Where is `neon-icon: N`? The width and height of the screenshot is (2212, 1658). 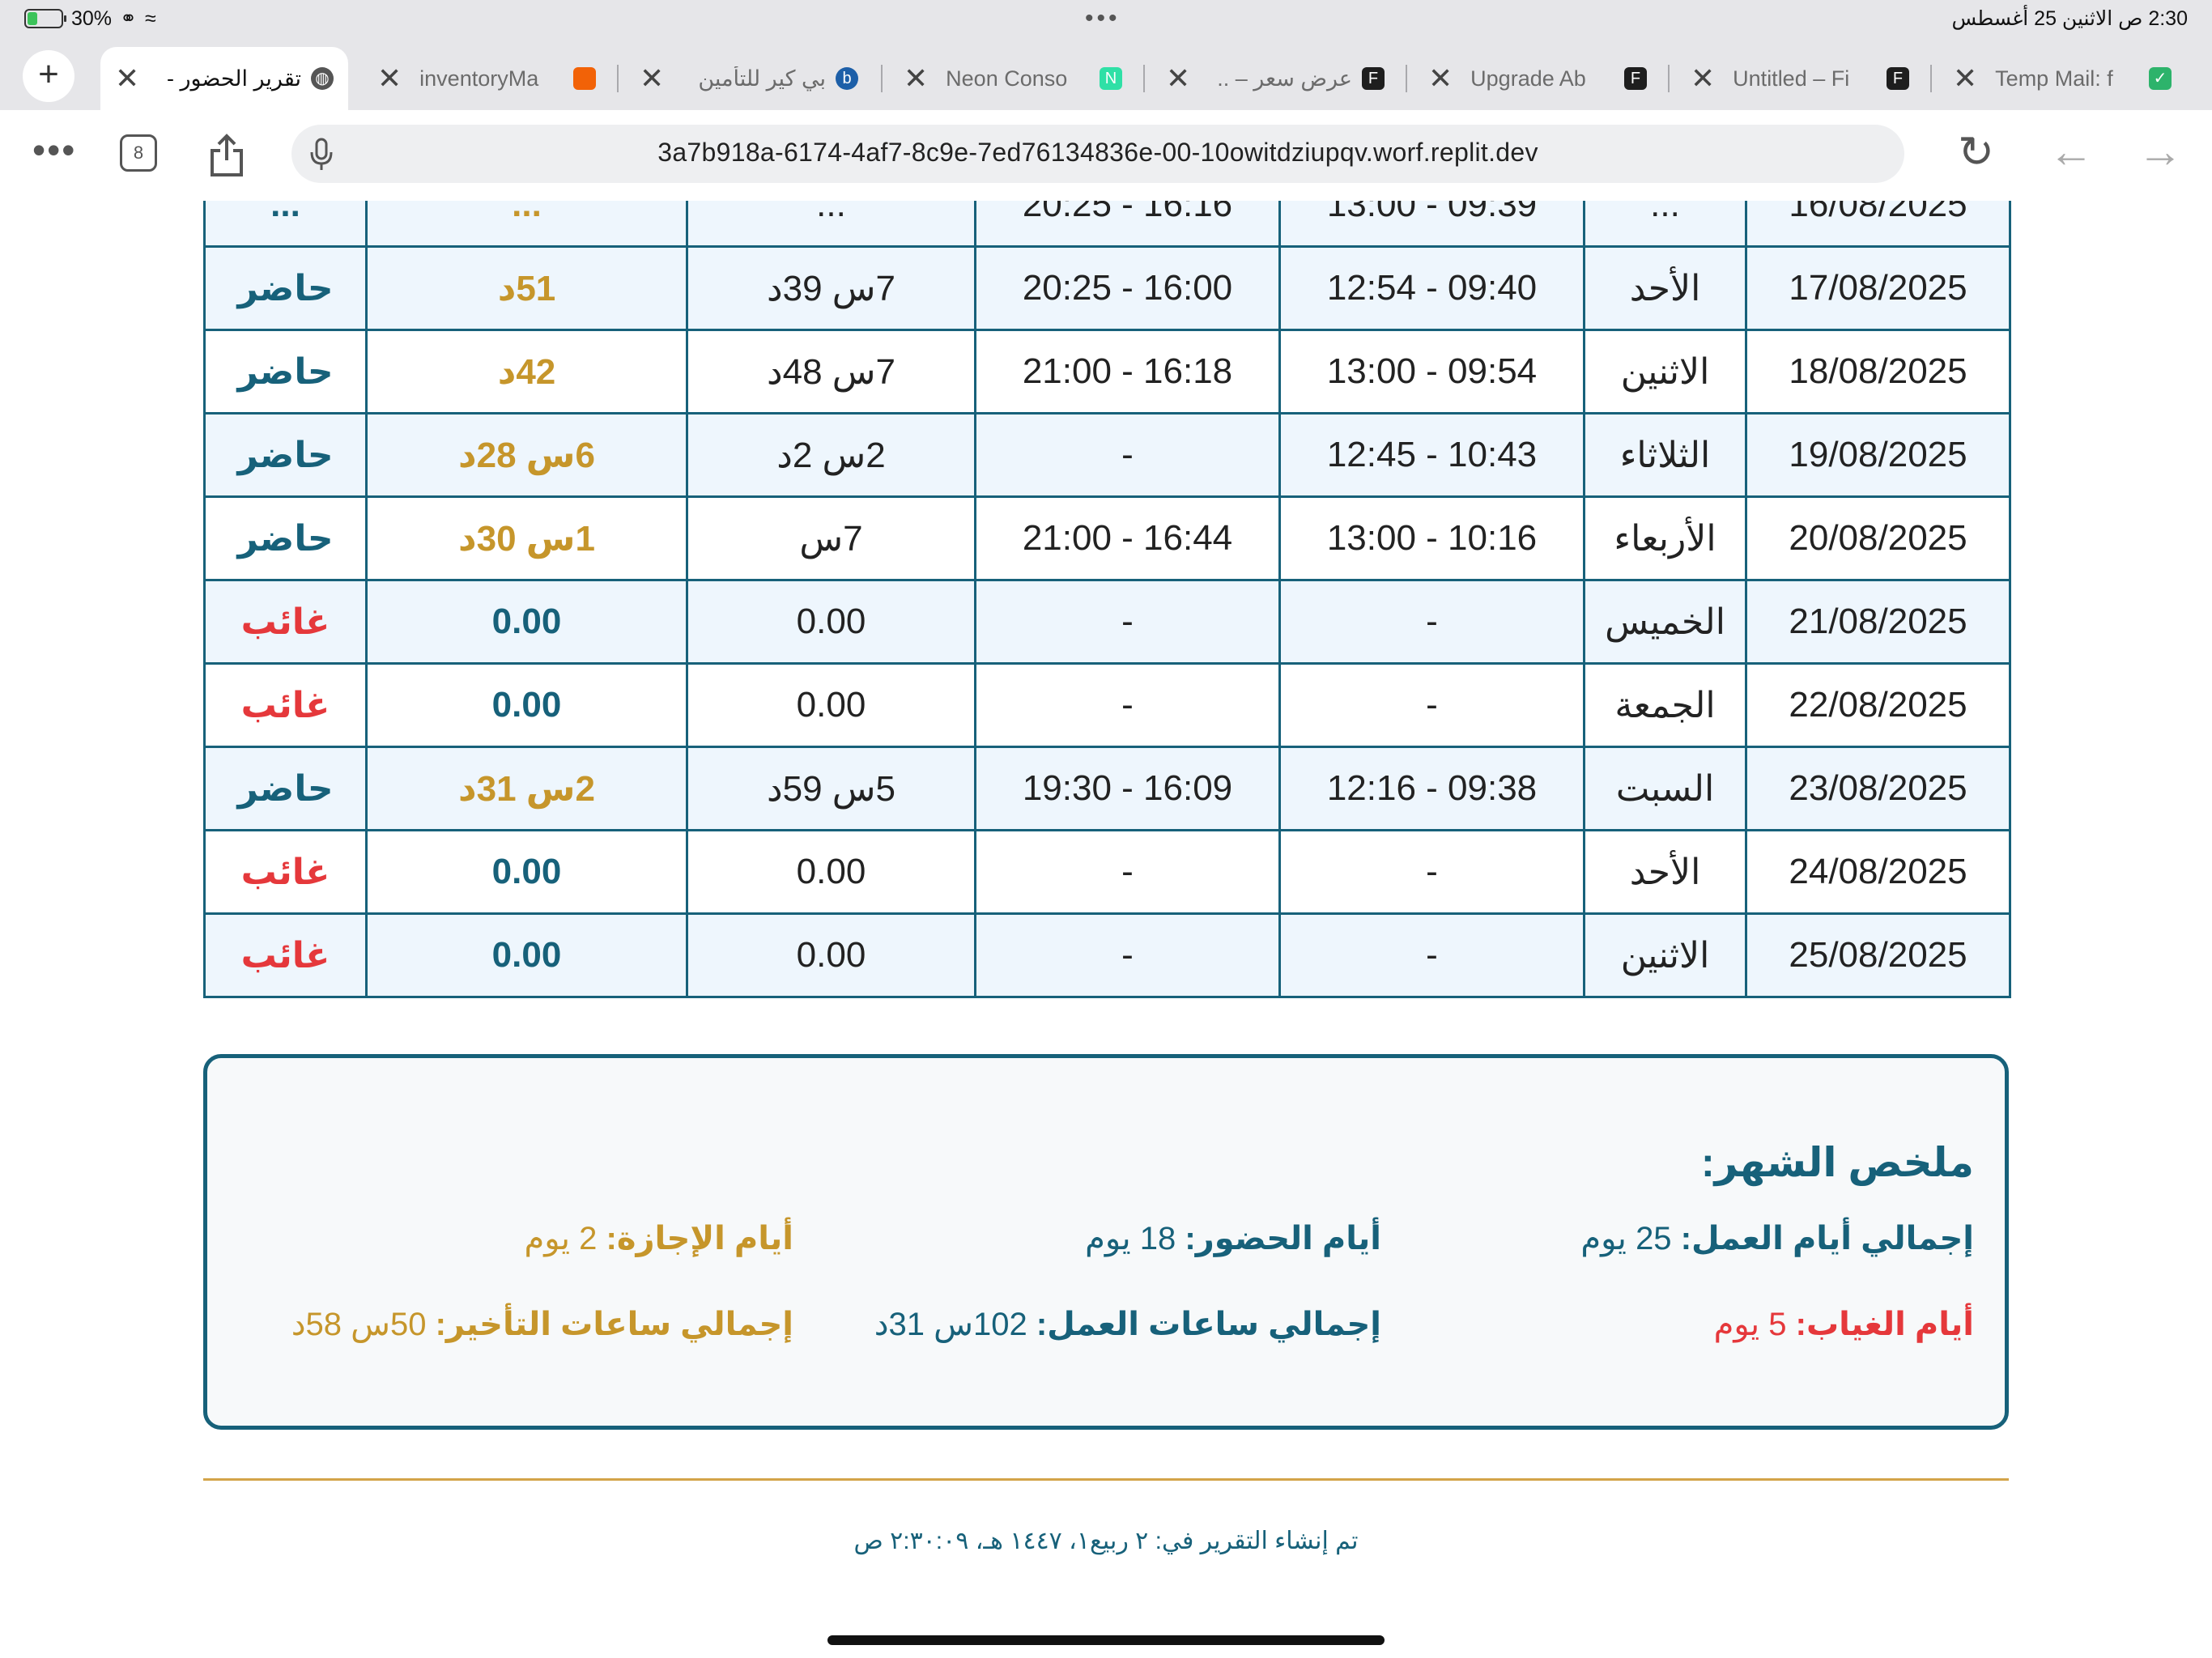 neon-icon: N is located at coordinates (1111, 78).